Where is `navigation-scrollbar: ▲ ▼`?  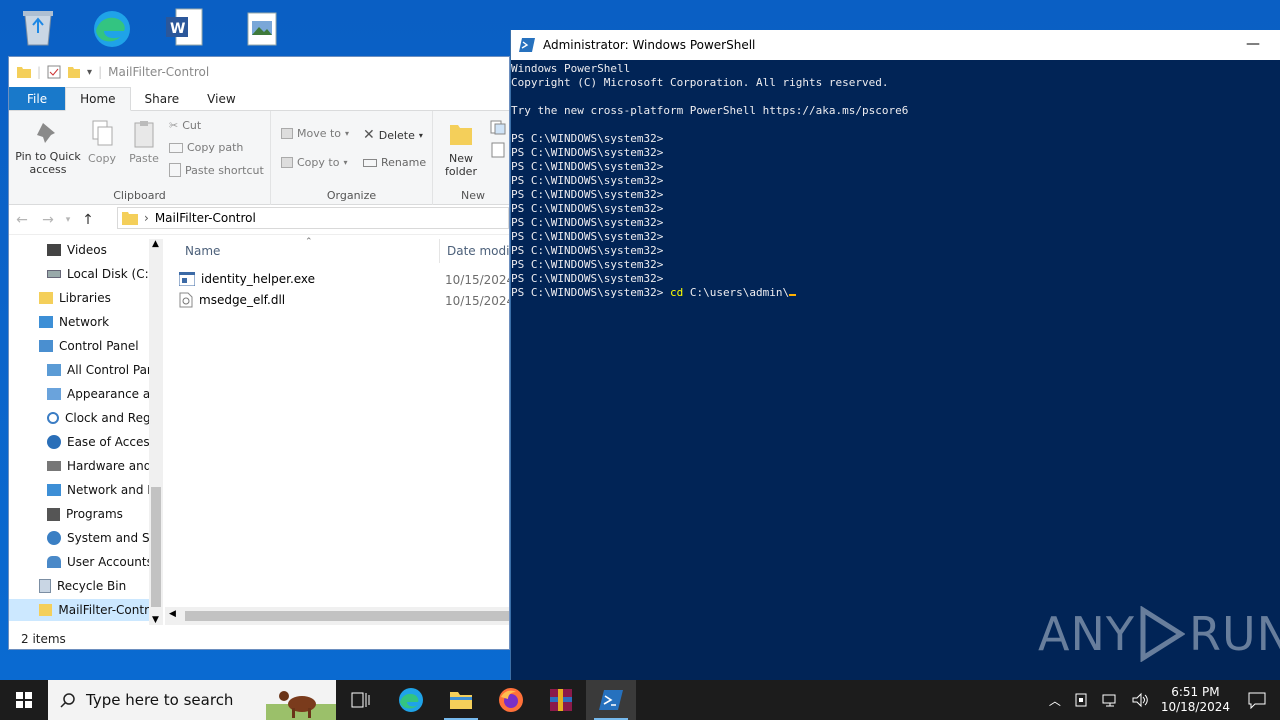 navigation-scrollbar: ▲ ▼ is located at coordinates (156, 432).